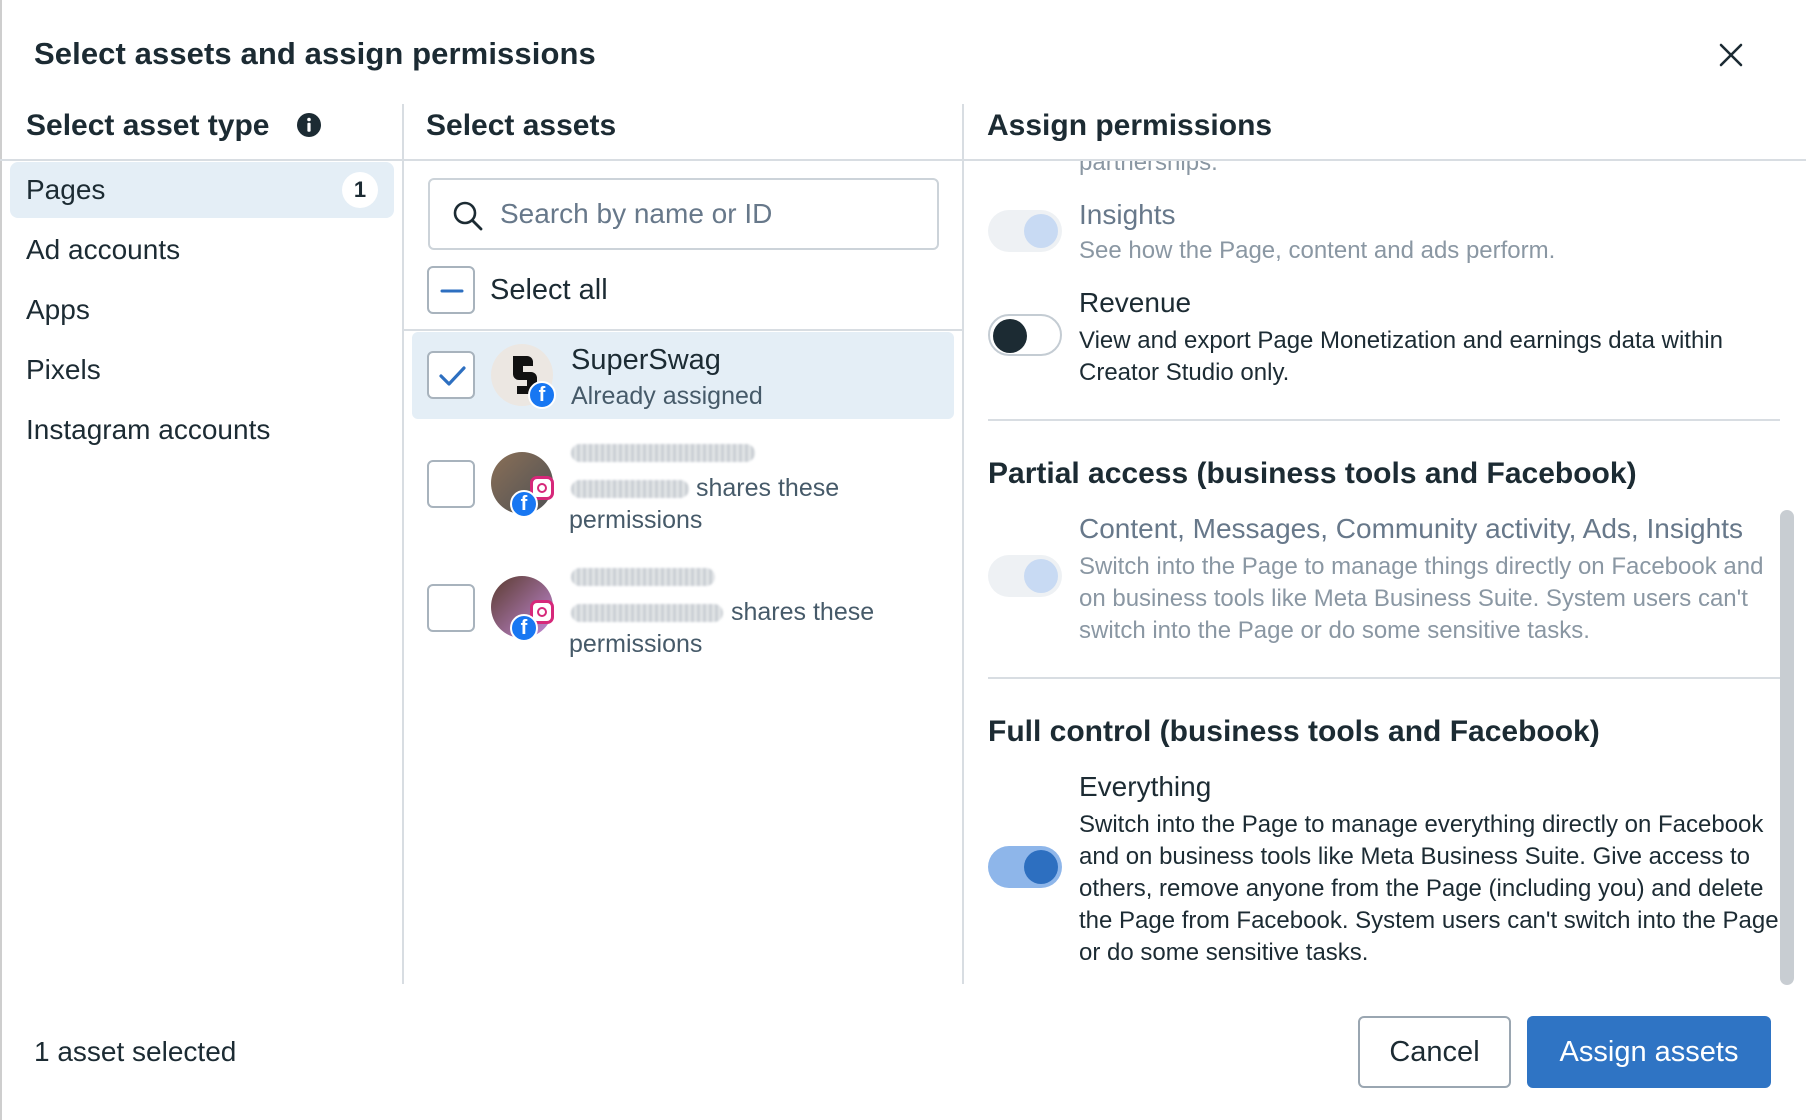 The image size is (1806, 1120). What do you see at coordinates (148, 429) in the screenshot?
I see `asset-type-label: Instagram accounts` at bounding box center [148, 429].